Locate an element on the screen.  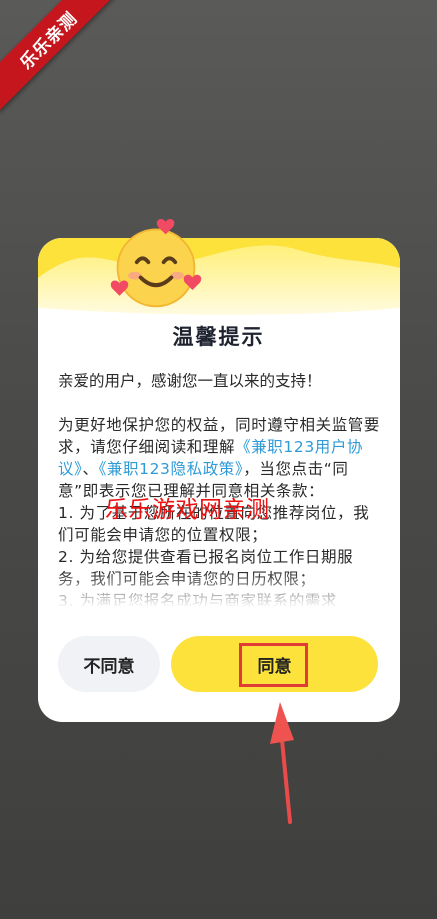
dialog-title: 温馨提示 is located at coordinates (218, 337).